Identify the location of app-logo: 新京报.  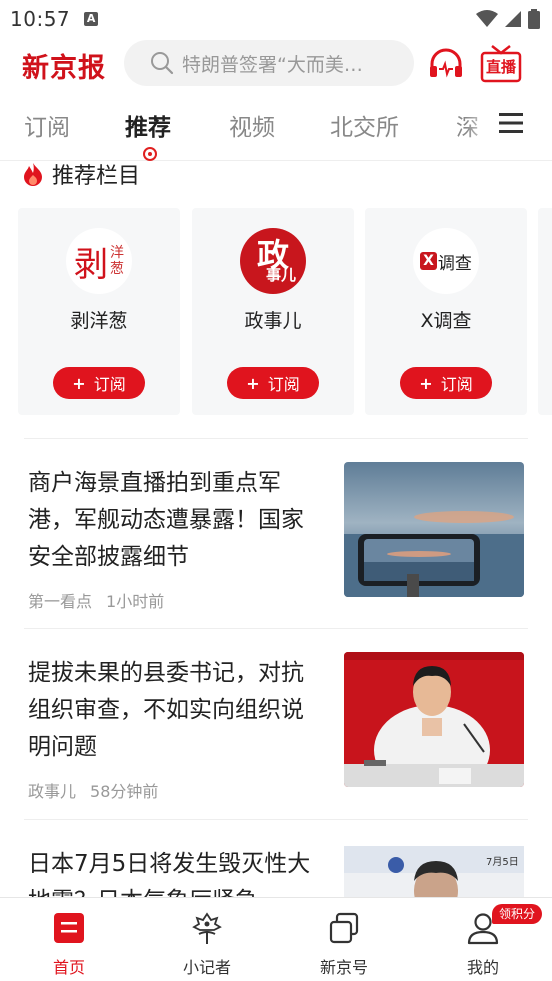
(64, 65).